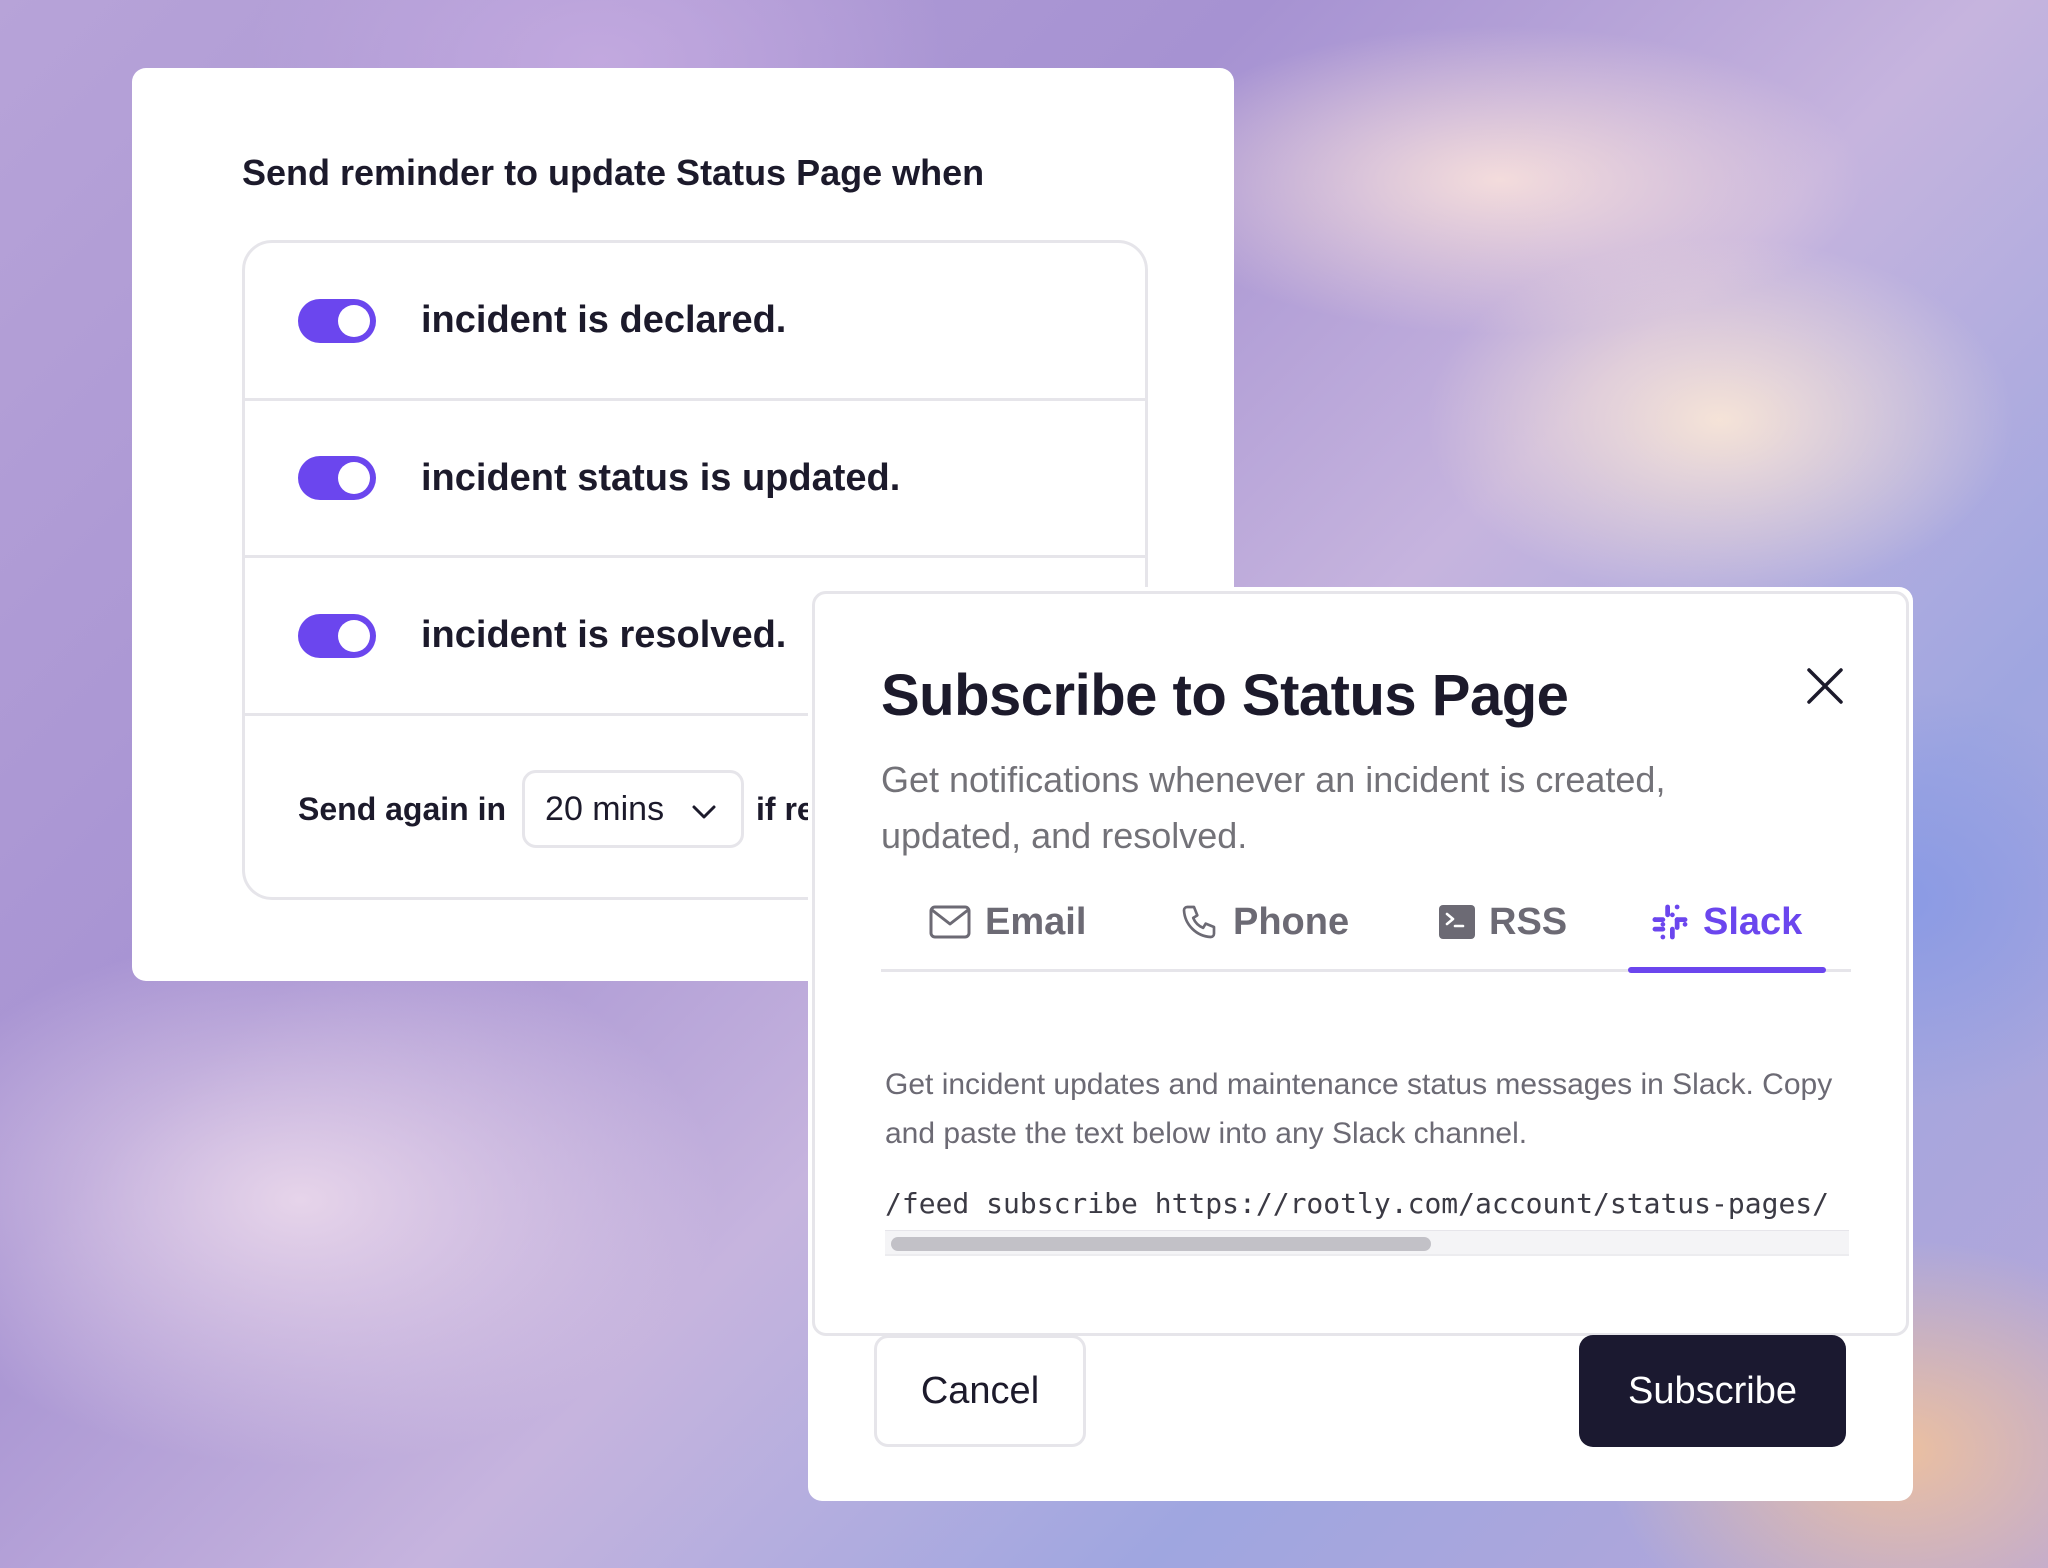 The image size is (2048, 1568). I want to click on cancel-button: Cancel, so click(980, 1391).